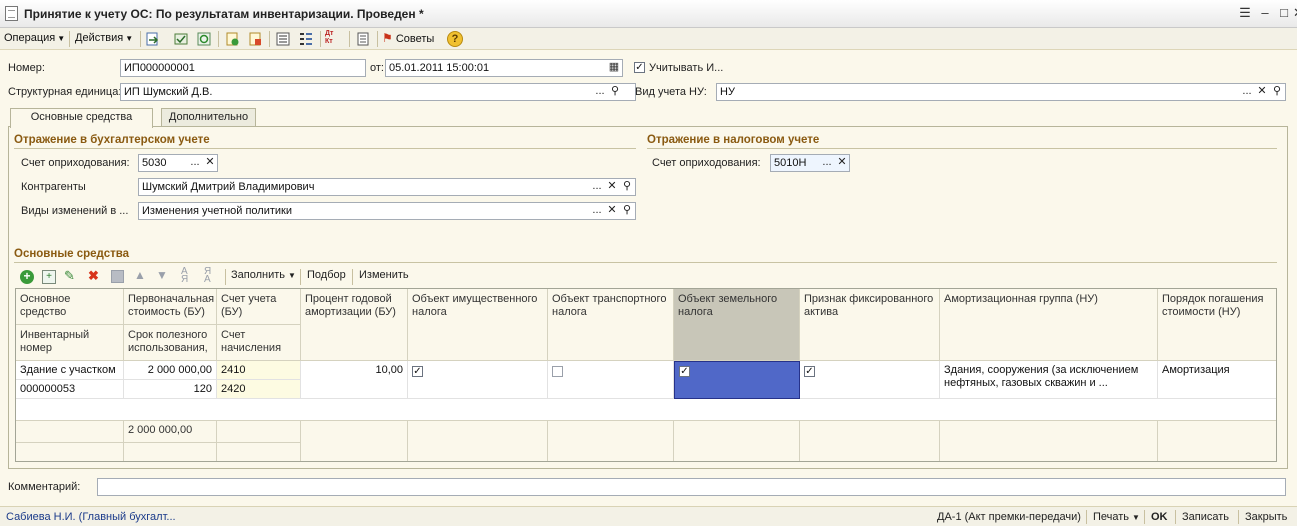  Describe the element at coordinates (1284, 13) in the screenshot. I see `maximize-icon: □` at that location.